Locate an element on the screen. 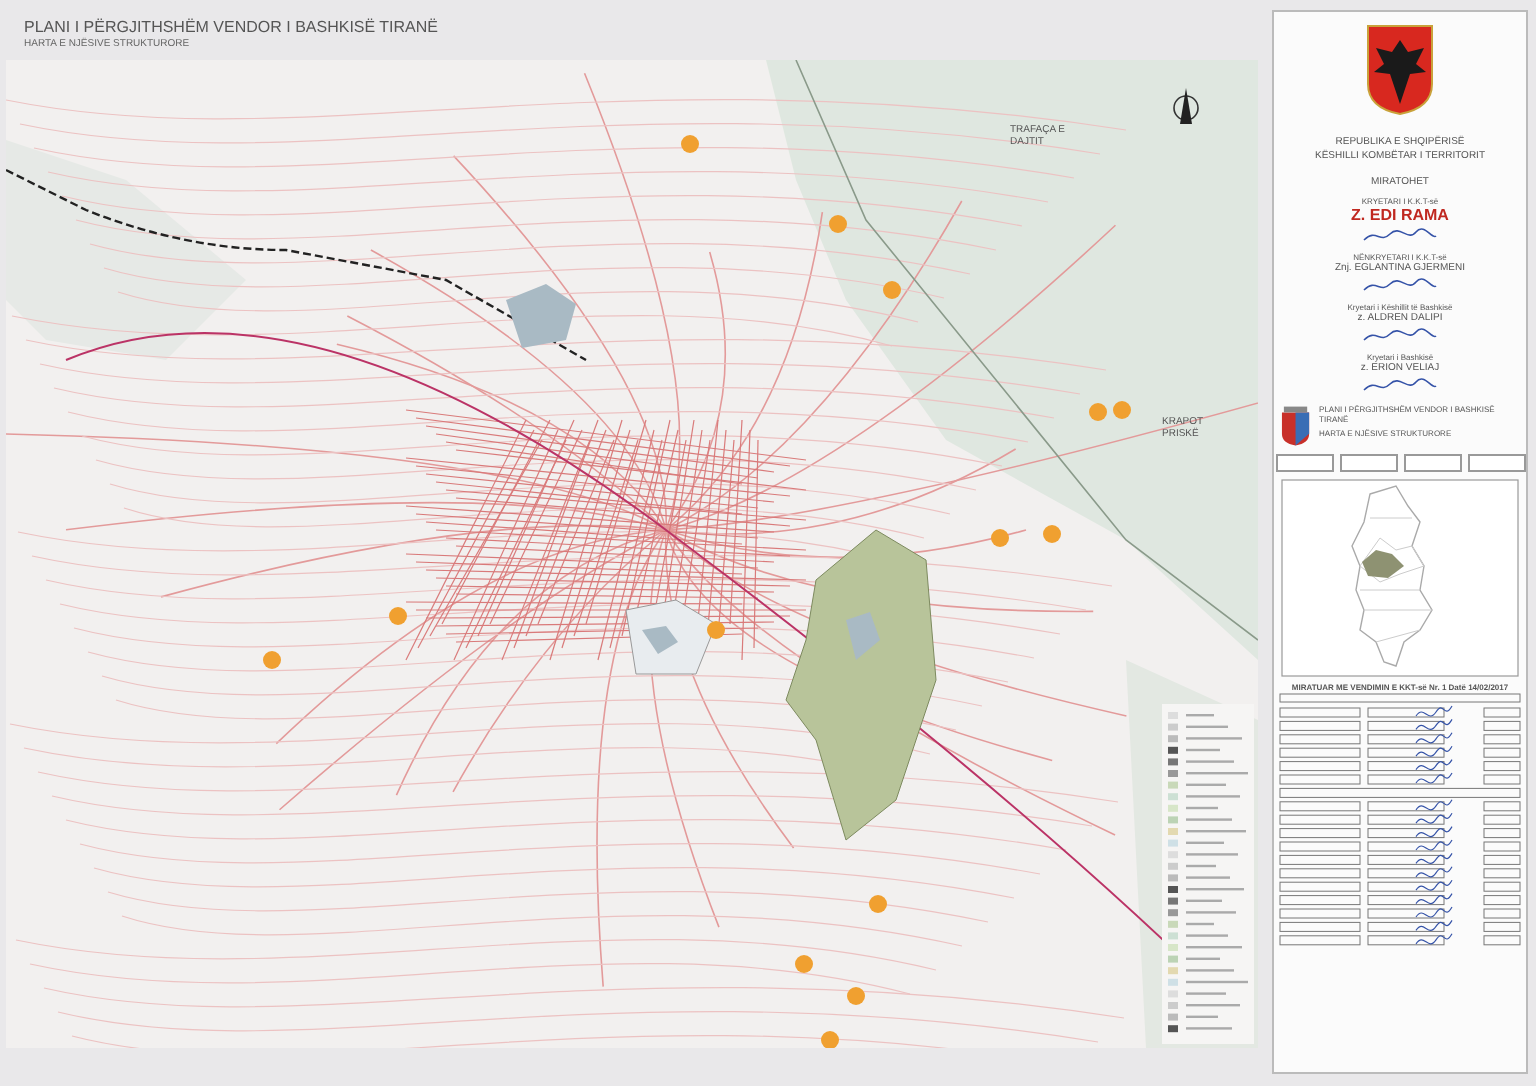 The width and height of the screenshot is (1536, 1086). north-arrow-icon is located at coordinates (1186, 106).